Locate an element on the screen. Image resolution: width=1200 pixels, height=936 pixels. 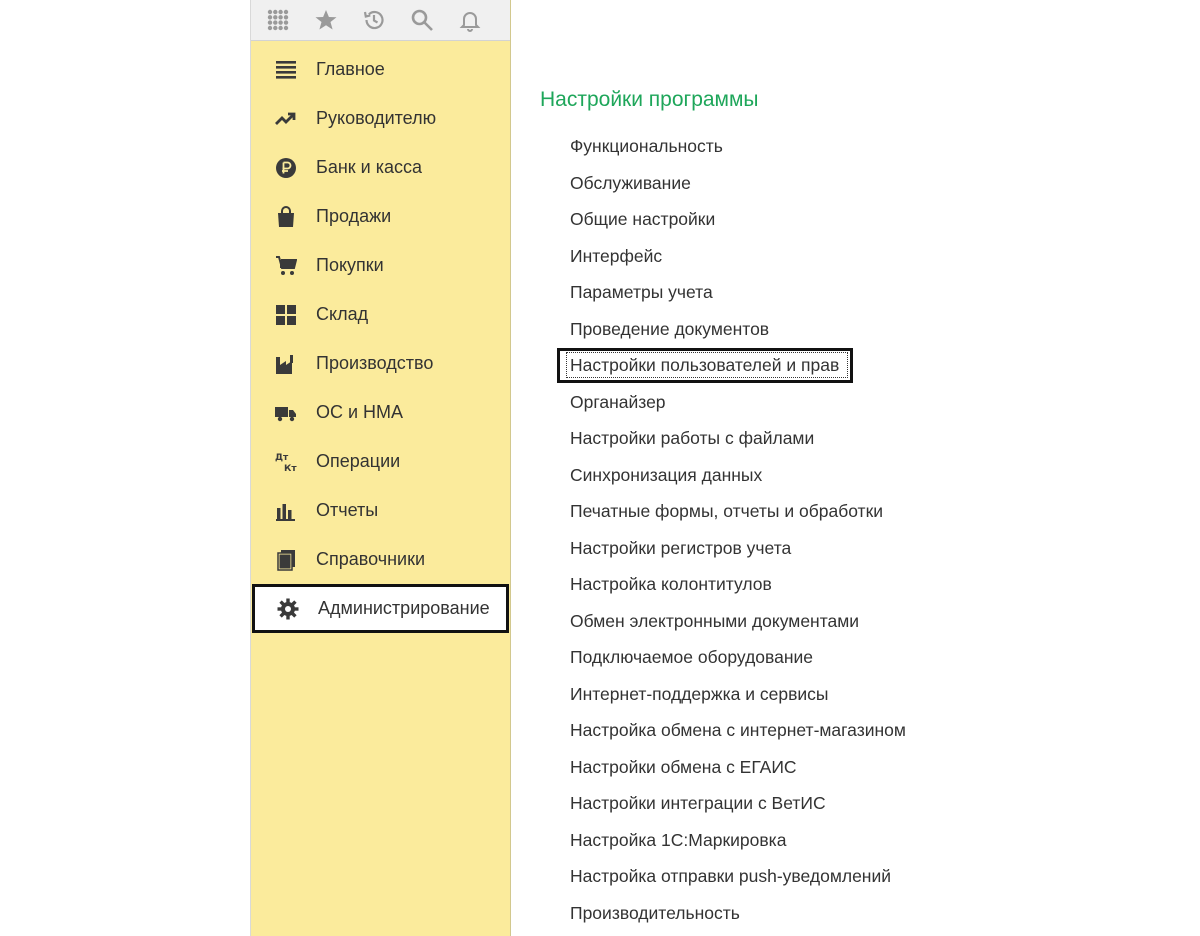
settings-link-performance: Производительность is located at coordinates (738, 913).